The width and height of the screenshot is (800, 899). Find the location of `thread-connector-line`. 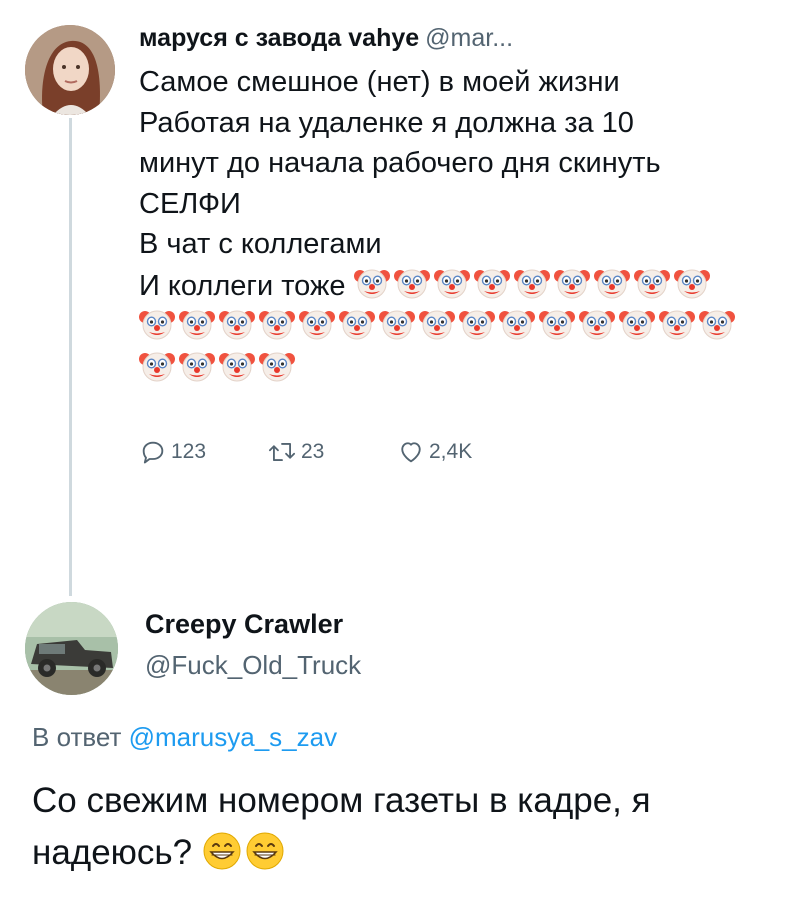

thread-connector-line is located at coordinates (70, 357).